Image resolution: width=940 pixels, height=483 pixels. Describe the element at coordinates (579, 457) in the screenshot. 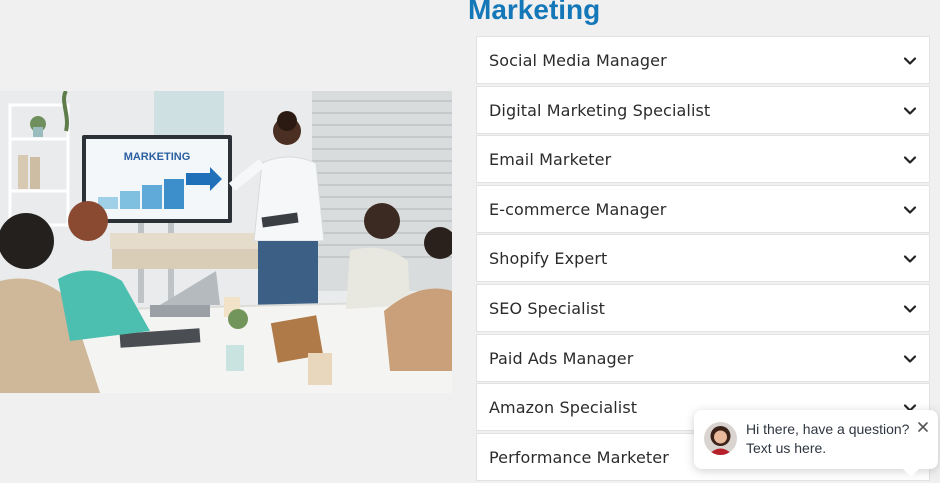

I see `accordion-item-label: Performance Marketer` at that location.